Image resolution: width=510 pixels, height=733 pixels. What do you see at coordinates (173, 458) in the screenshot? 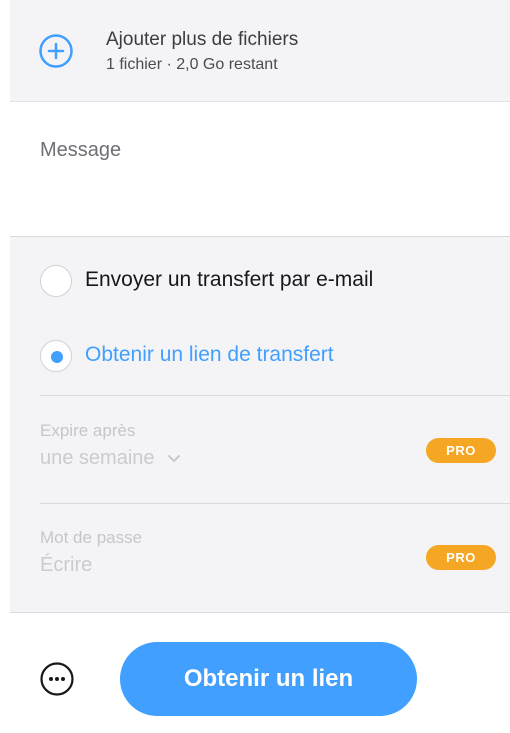
I see `chevron-down-icon` at bounding box center [173, 458].